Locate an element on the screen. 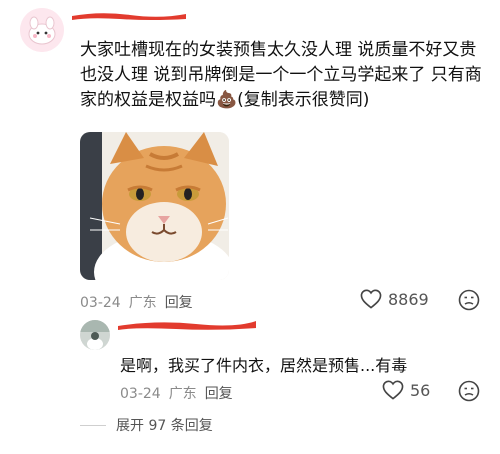 The width and height of the screenshot is (500, 454). divider-line is located at coordinates (93, 425).